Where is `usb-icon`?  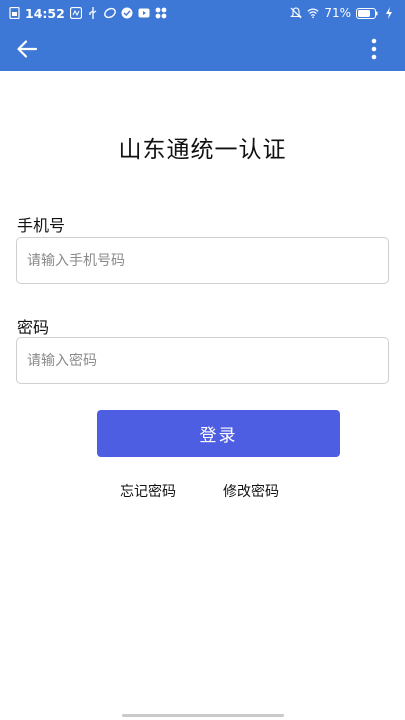
usb-icon is located at coordinates (93, 13).